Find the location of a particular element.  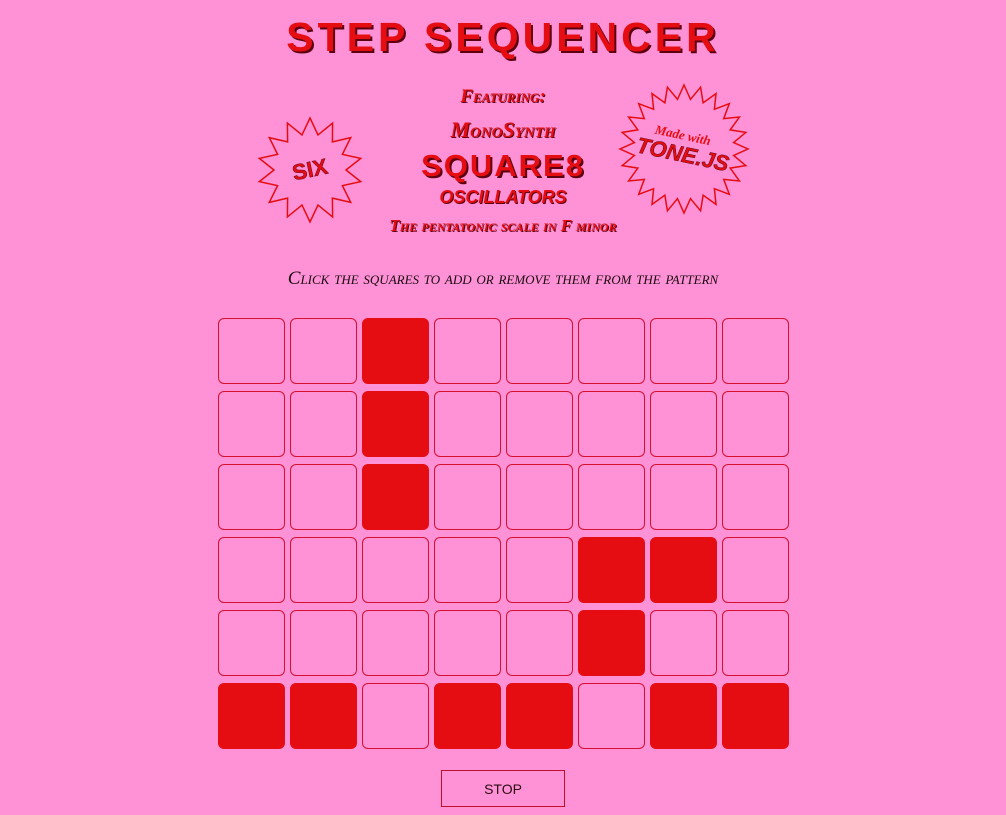

step-cell-r6-c1 is located at coordinates (251, 716).